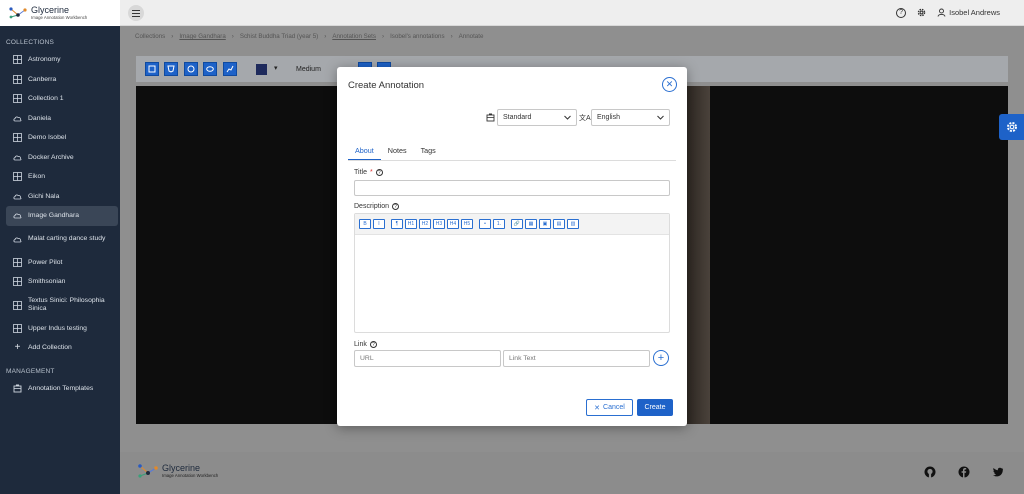  I want to click on editor-button: ▥, so click(573, 224).